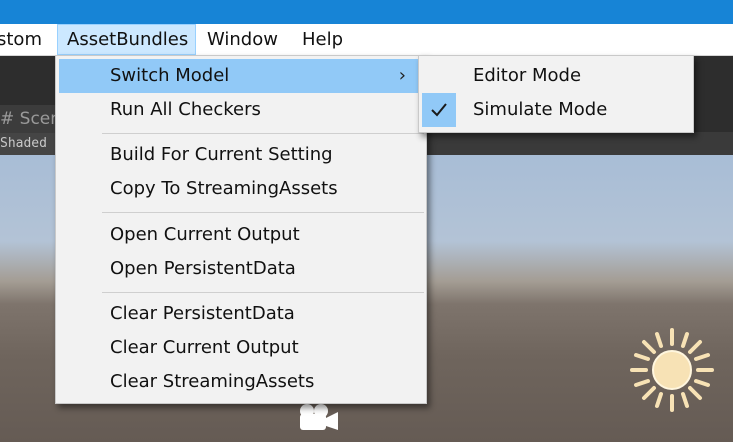  Describe the element at coordinates (540, 109) in the screenshot. I see `submenu-item-label: Simulate Mode` at that location.